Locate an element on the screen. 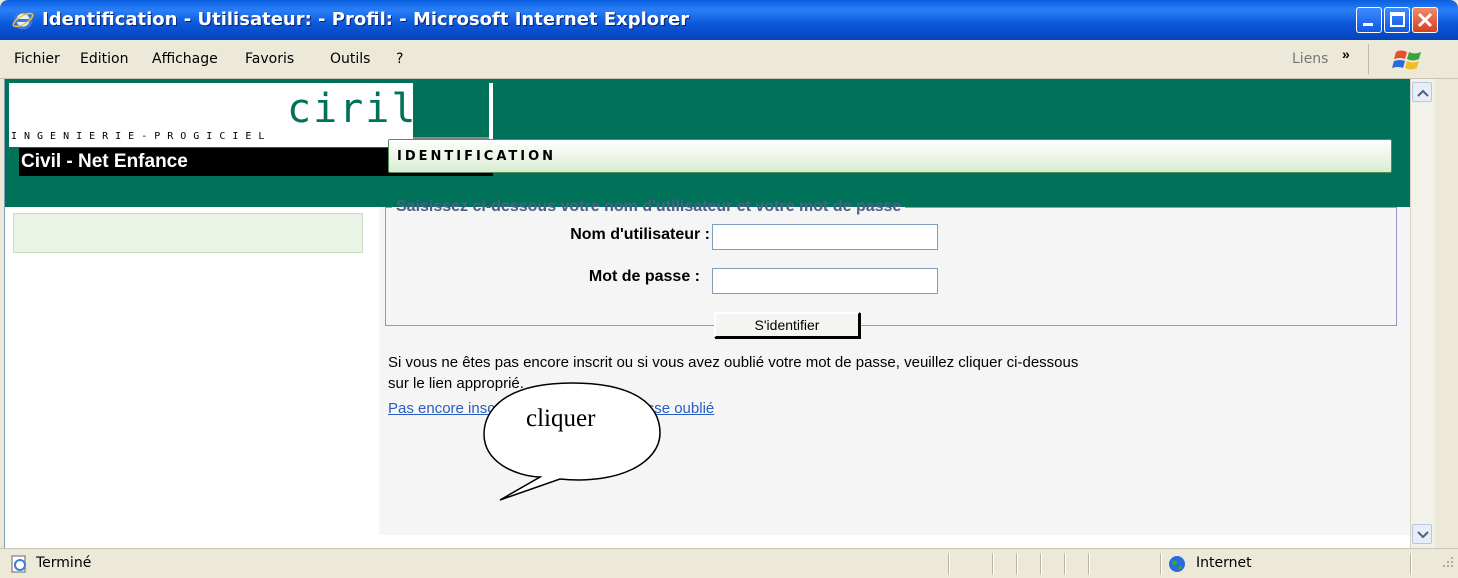 The image size is (1458, 578). callout-text: cliquer is located at coordinates (561, 418).